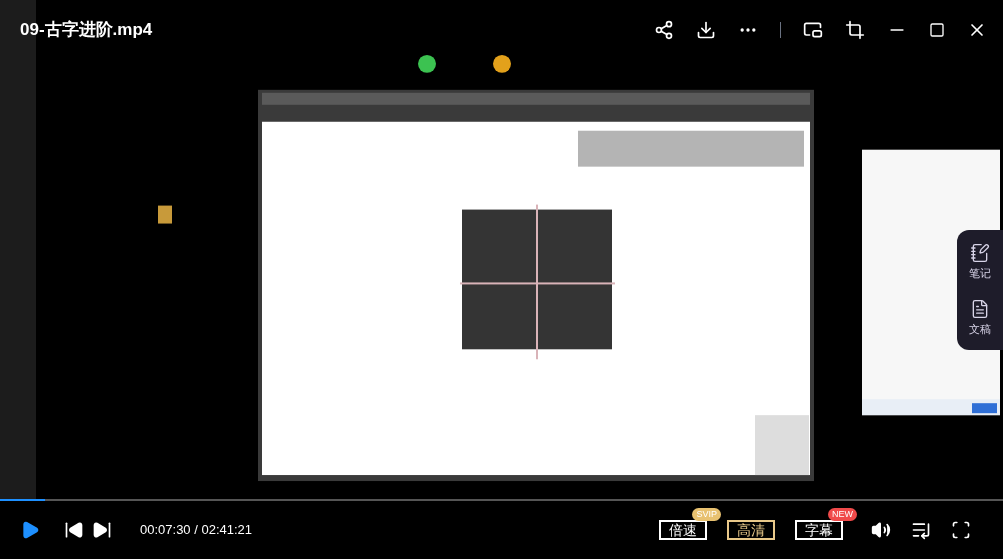 The width and height of the screenshot is (1003, 559). I want to click on fullscreen-icon, so click(961, 530).